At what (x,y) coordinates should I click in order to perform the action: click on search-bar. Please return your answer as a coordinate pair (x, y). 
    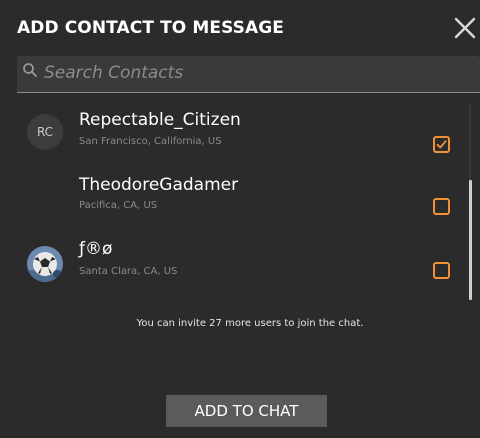
    Looking at the image, I should click on (248, 74).